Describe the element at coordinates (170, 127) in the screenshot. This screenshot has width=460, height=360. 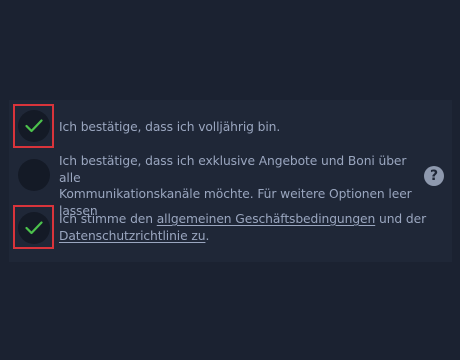
I see `age-confirmation-label: Ich bestätige, dass ich volljährig bin.` at that location.